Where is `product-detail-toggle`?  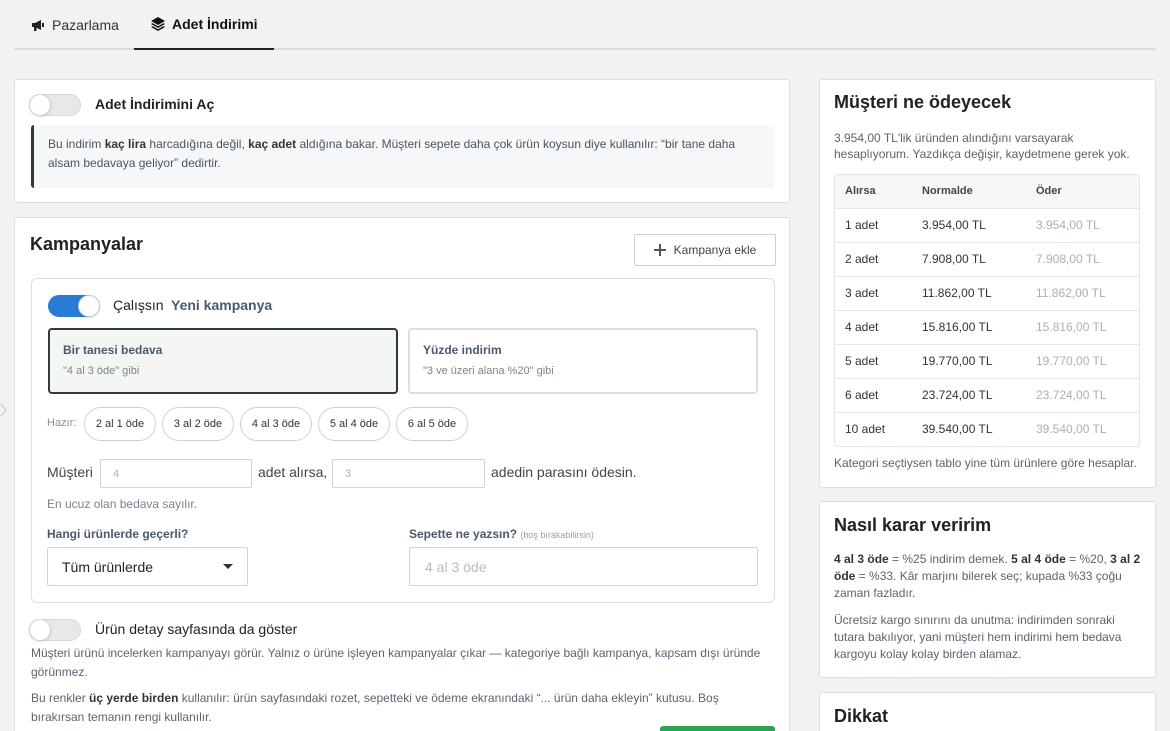 product-detail-toggle is located at coordinates (55, 630).